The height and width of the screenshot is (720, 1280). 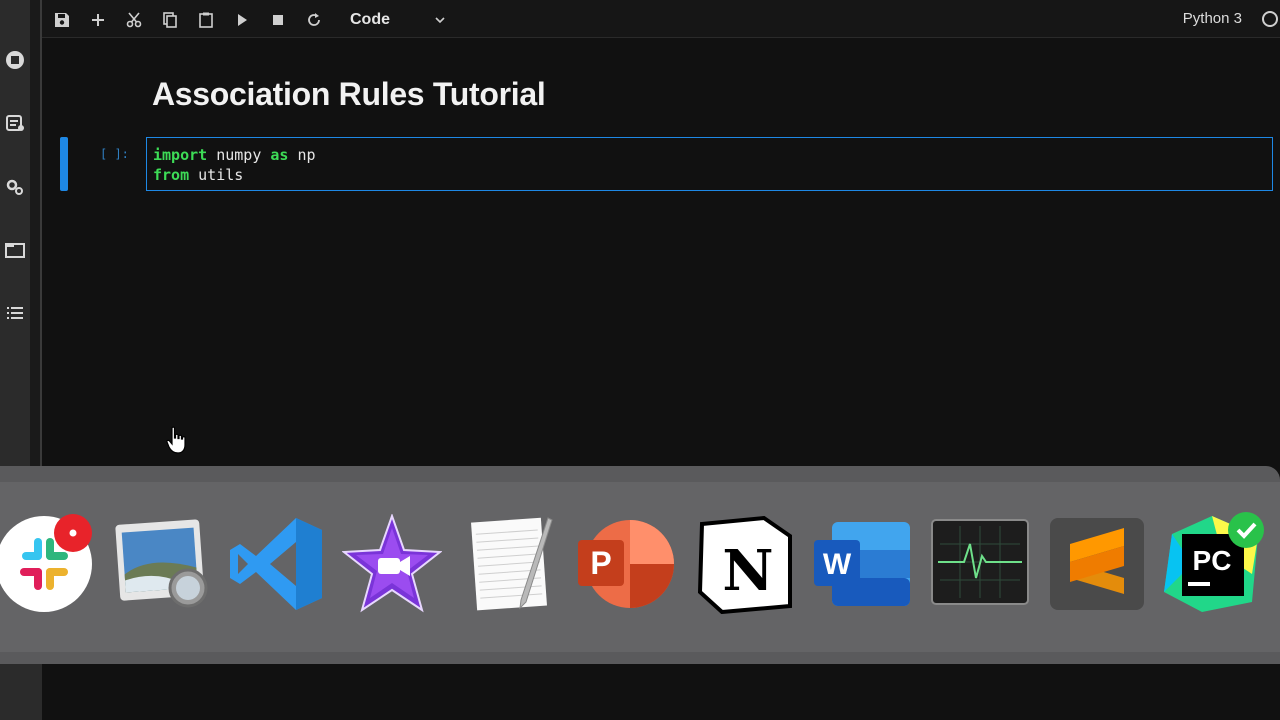 I want to click on copy-icon, so click(x=170, y=20).